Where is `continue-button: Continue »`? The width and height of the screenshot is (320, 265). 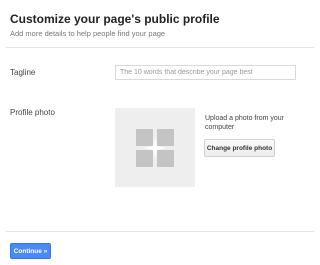 continue-button: Continue » is located at coordinates (30, 251).